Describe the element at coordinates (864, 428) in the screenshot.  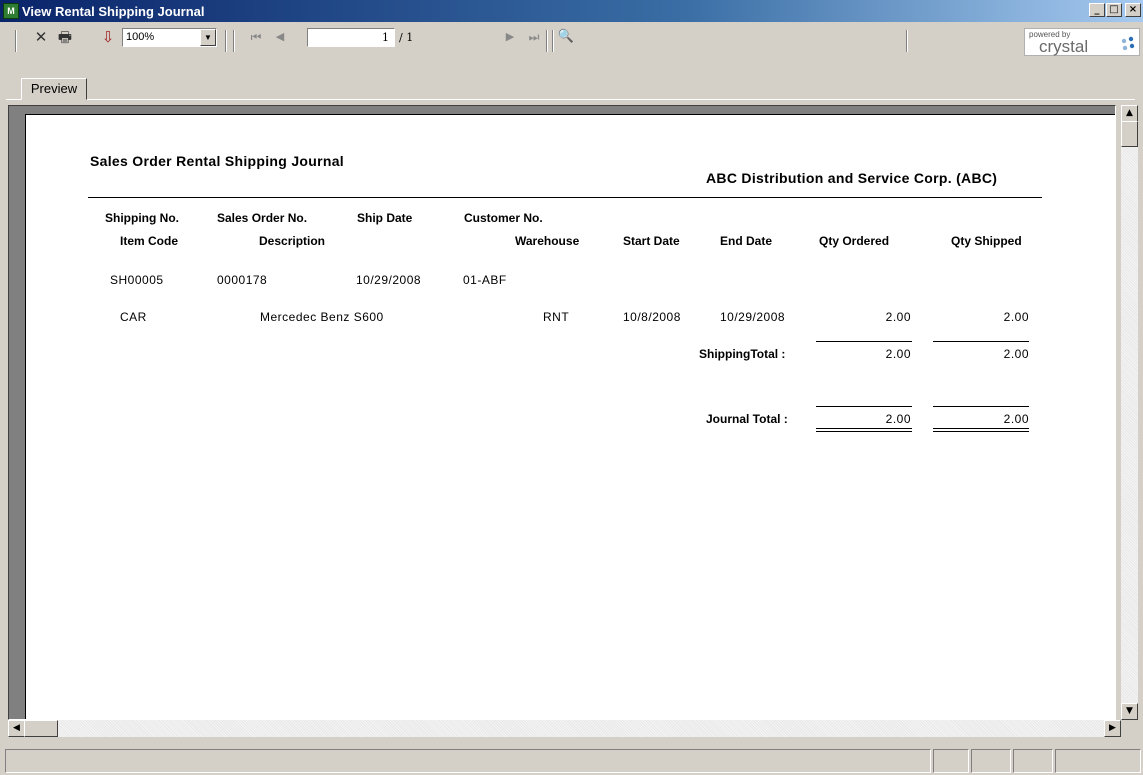
I see `journal-total-double-rule-ordered` at that location.